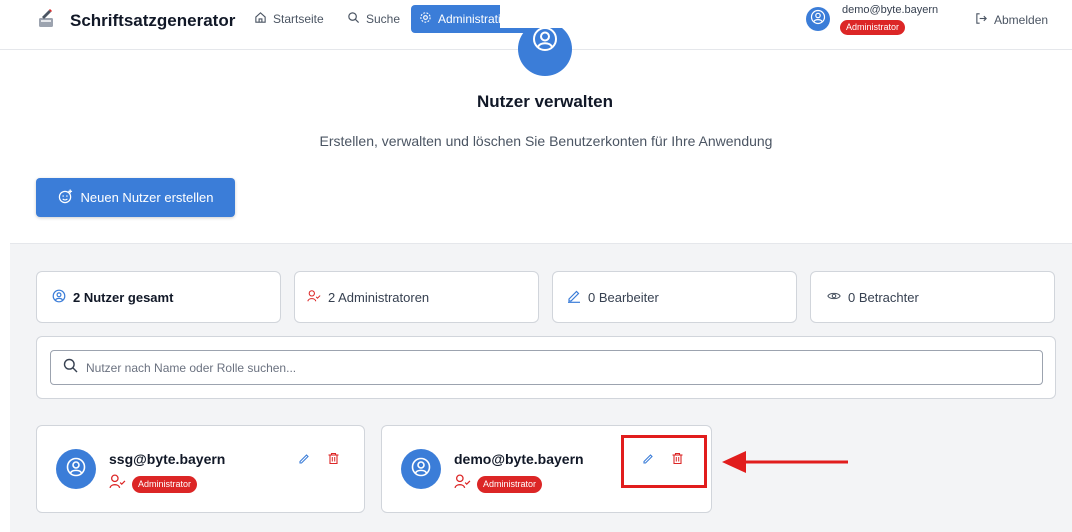 The image size is (1072, 532). What do you see at coordinates (536, 367) in the screenshot?
I see `user-search-input` at bounding box center [536, 367].